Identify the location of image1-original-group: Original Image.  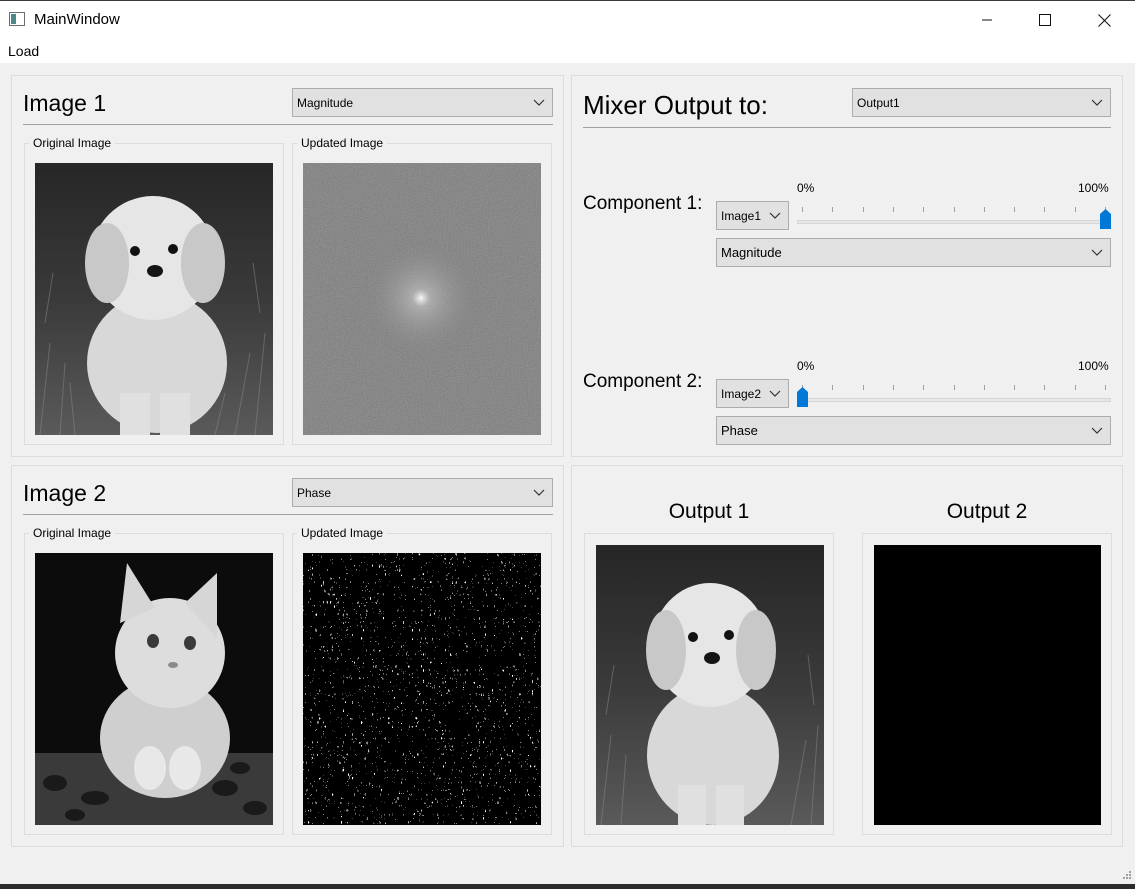
(154, 290).